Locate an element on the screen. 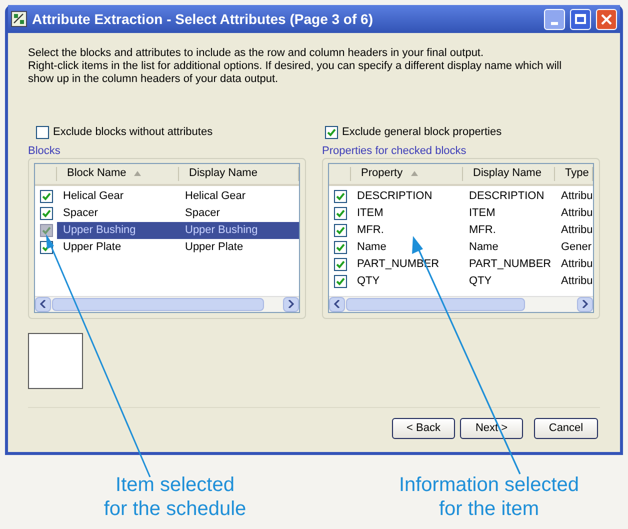 The height and width of the screenshot is (529, 628). list-cell-text: PART_NUMBER is located at coordinates (510, 264).